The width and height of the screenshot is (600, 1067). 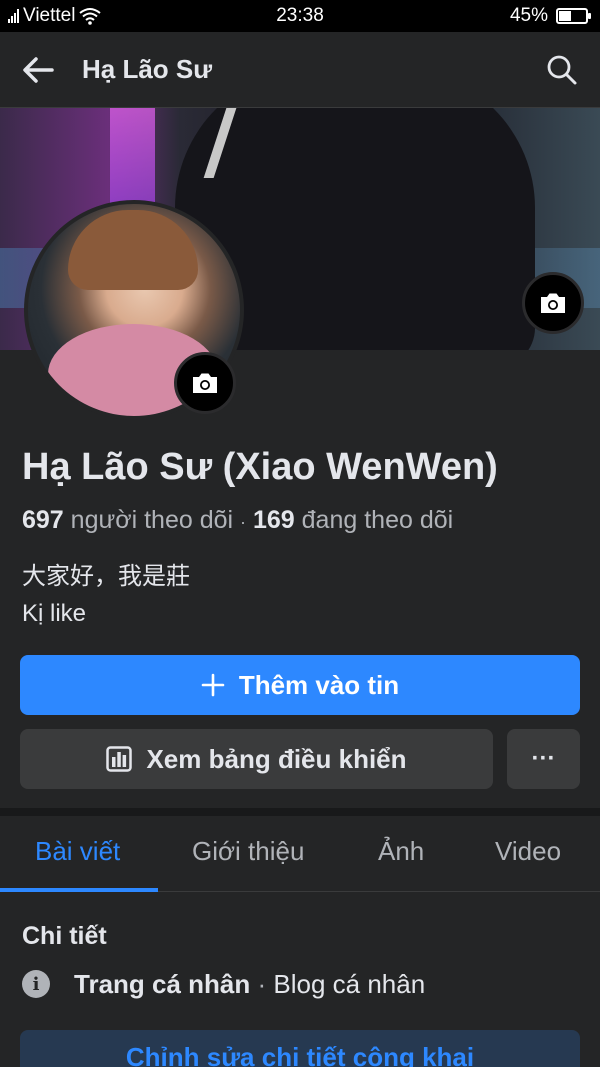 I want to click on active-tab-indicator, so click(x=79, y=890).